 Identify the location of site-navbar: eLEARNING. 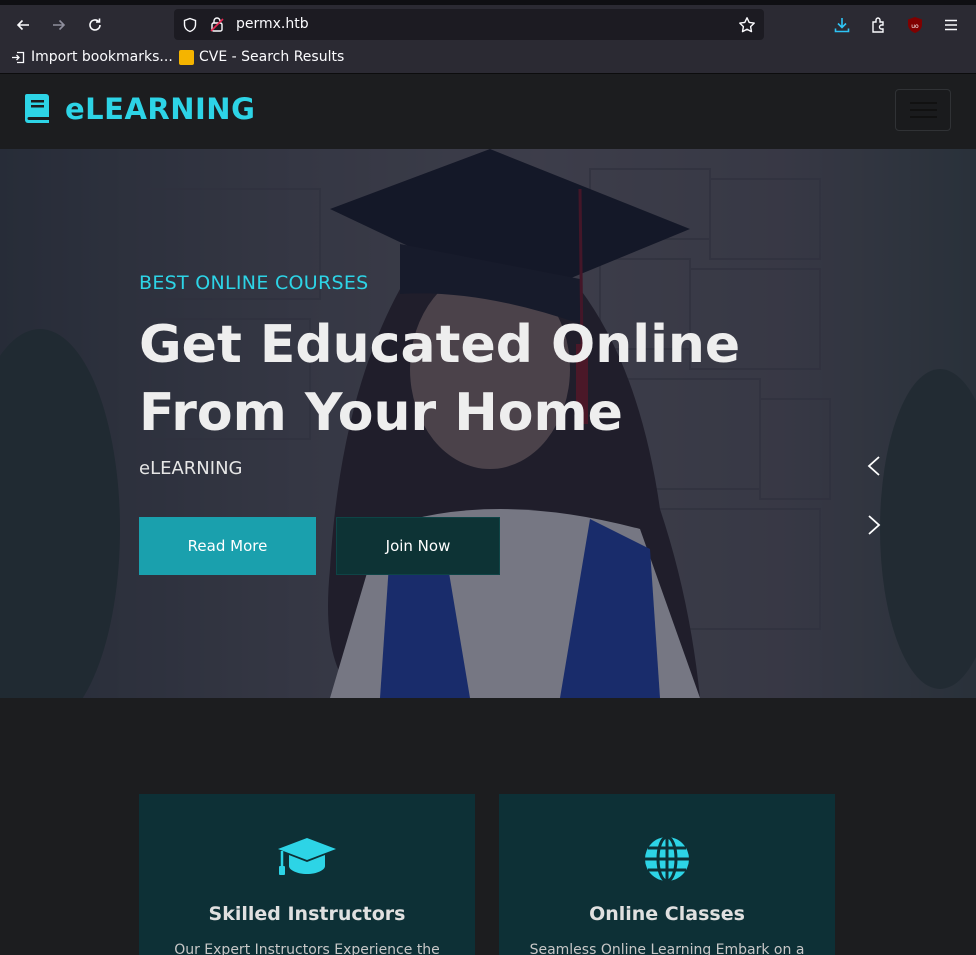
(488, 111).